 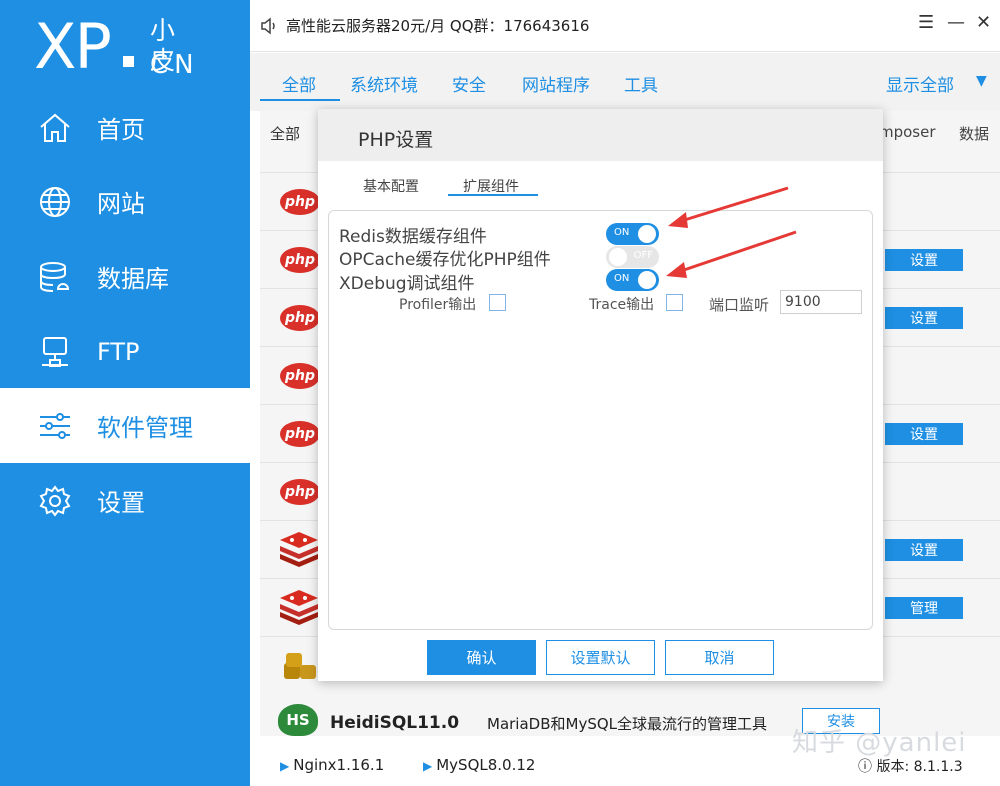 What do you see at coordinates (719, 657) in the screenshot?
I see `cancel-button: 取消` at bounding box center [719, 657].